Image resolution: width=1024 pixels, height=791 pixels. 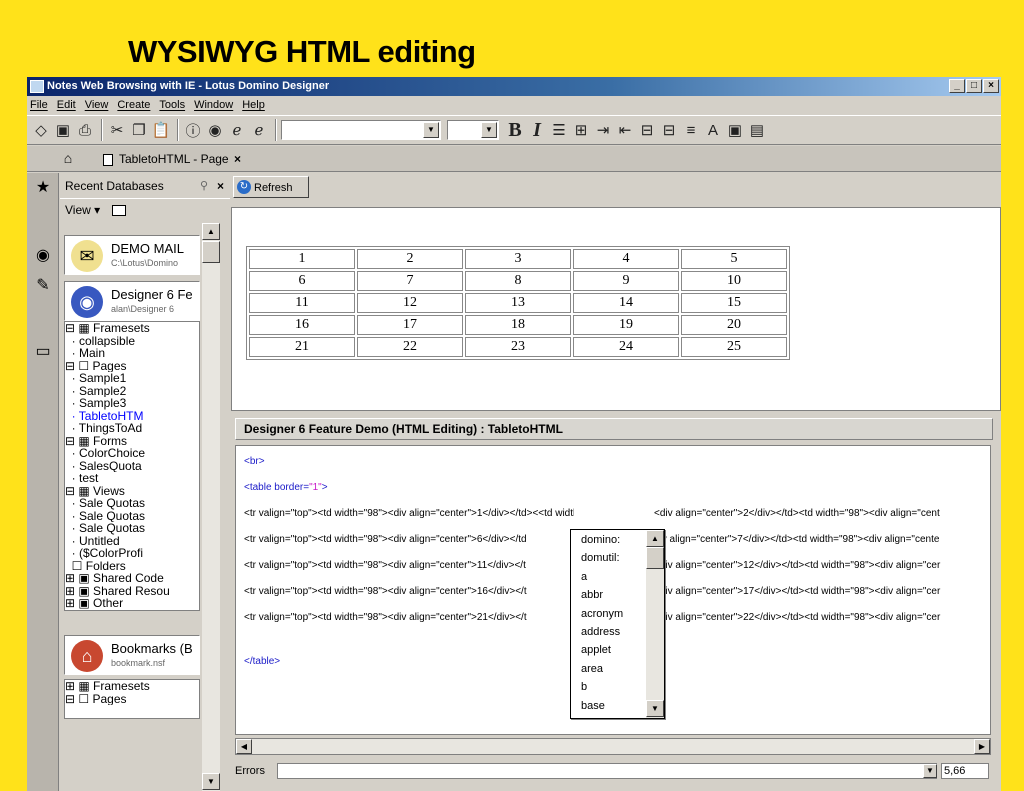 What do you see at coordinates (410, 259) in the screenshot?
I see `table-cell: 2` at bounding box center [410, 259].